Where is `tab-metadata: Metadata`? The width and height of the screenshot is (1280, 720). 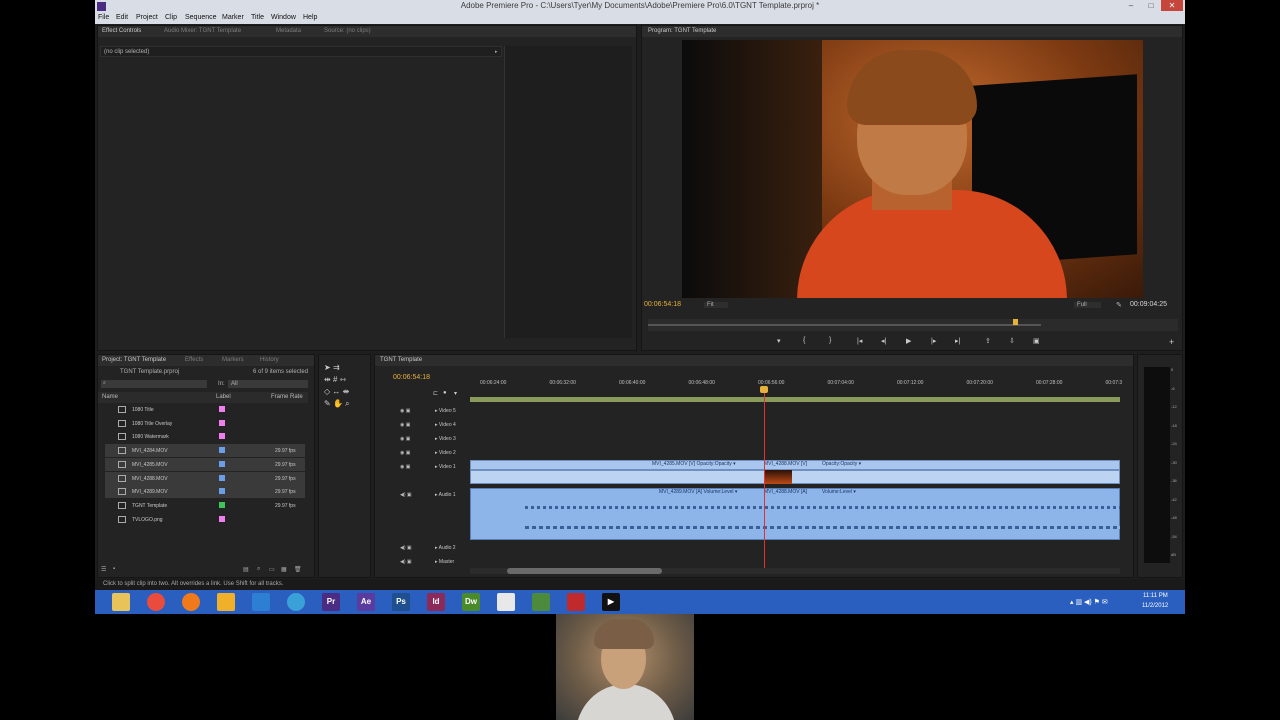 tab-metadata: Metadata is located at coordinates (288, 31).